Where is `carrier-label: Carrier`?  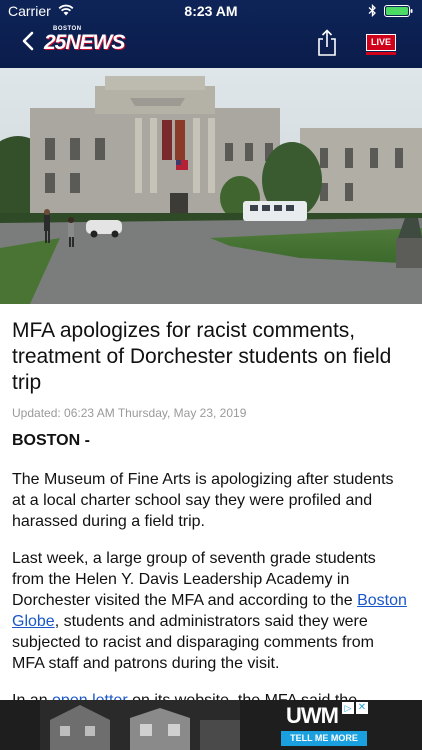 carrier-label: Carrier is located at coordinates (29, 11).